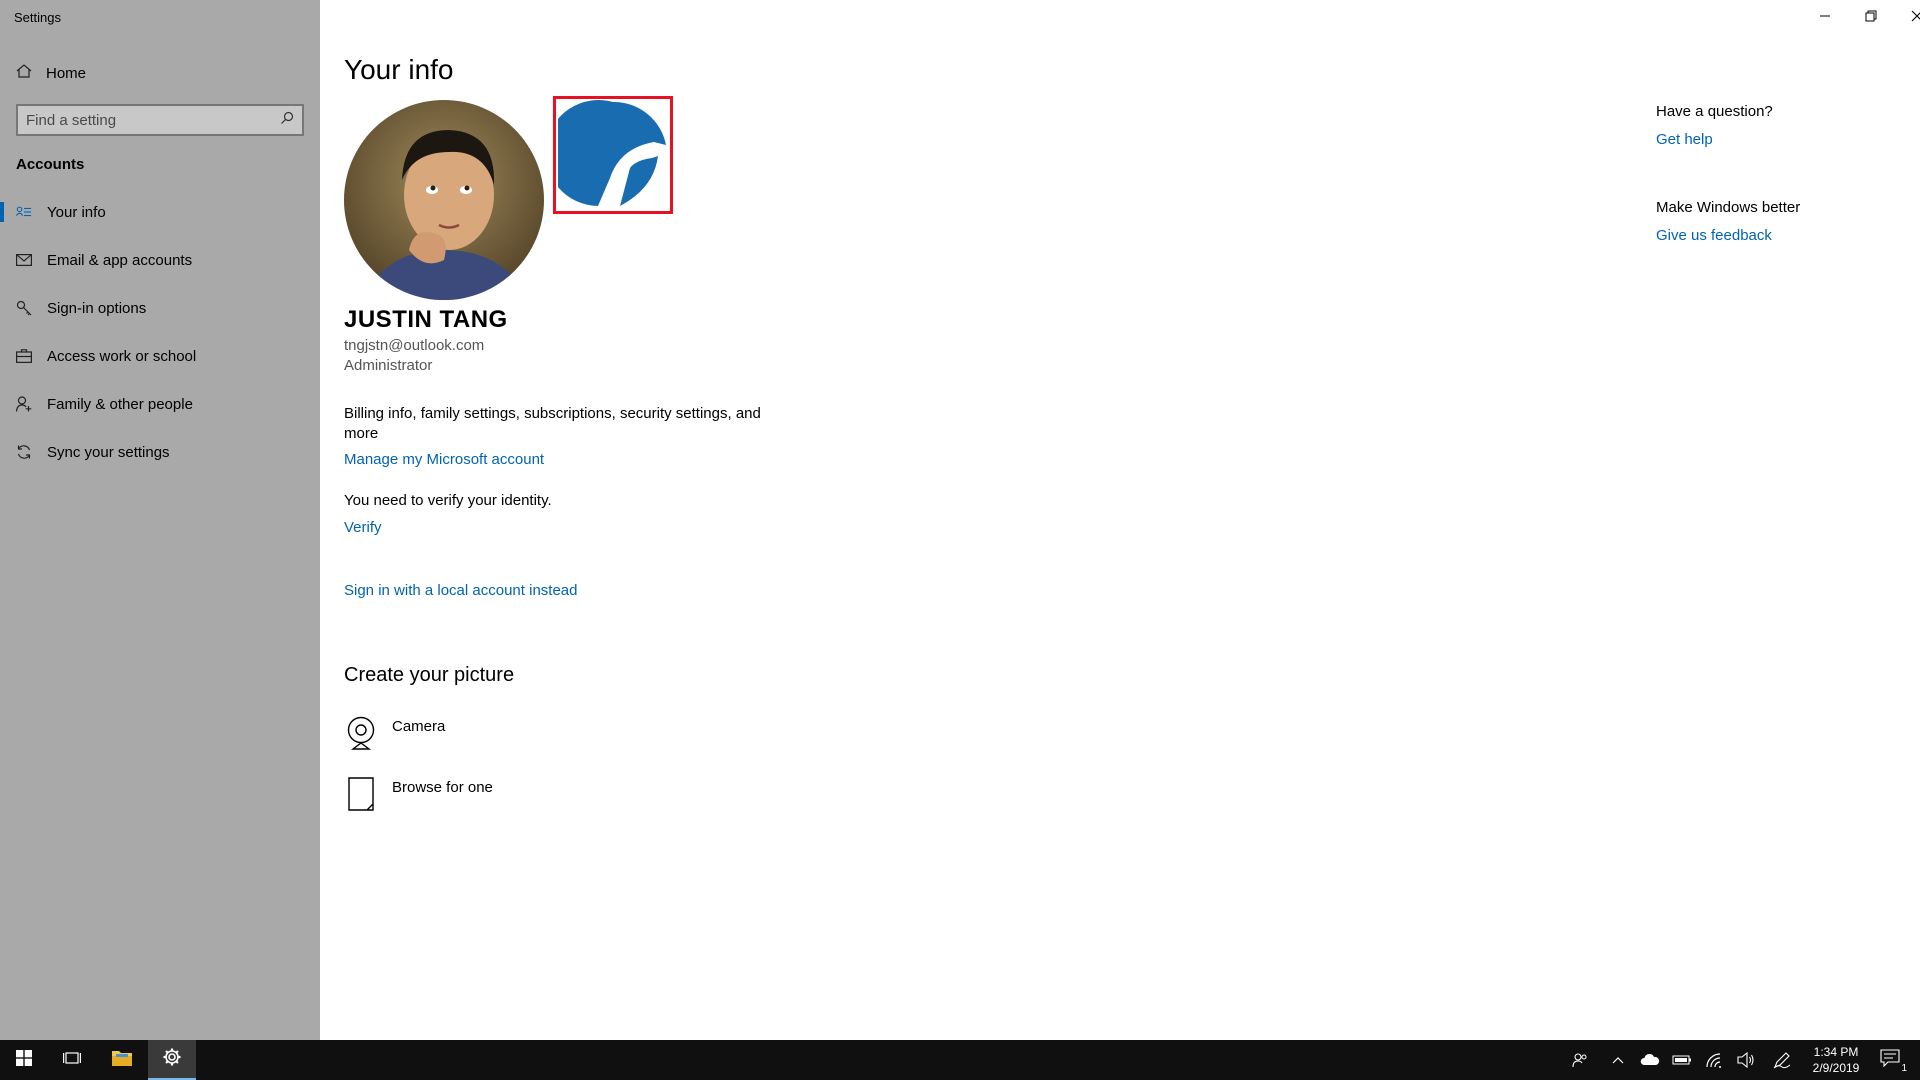  Describe the element at coordinates (24, 452) in the screenshot. I see `sync-icon` at that location.